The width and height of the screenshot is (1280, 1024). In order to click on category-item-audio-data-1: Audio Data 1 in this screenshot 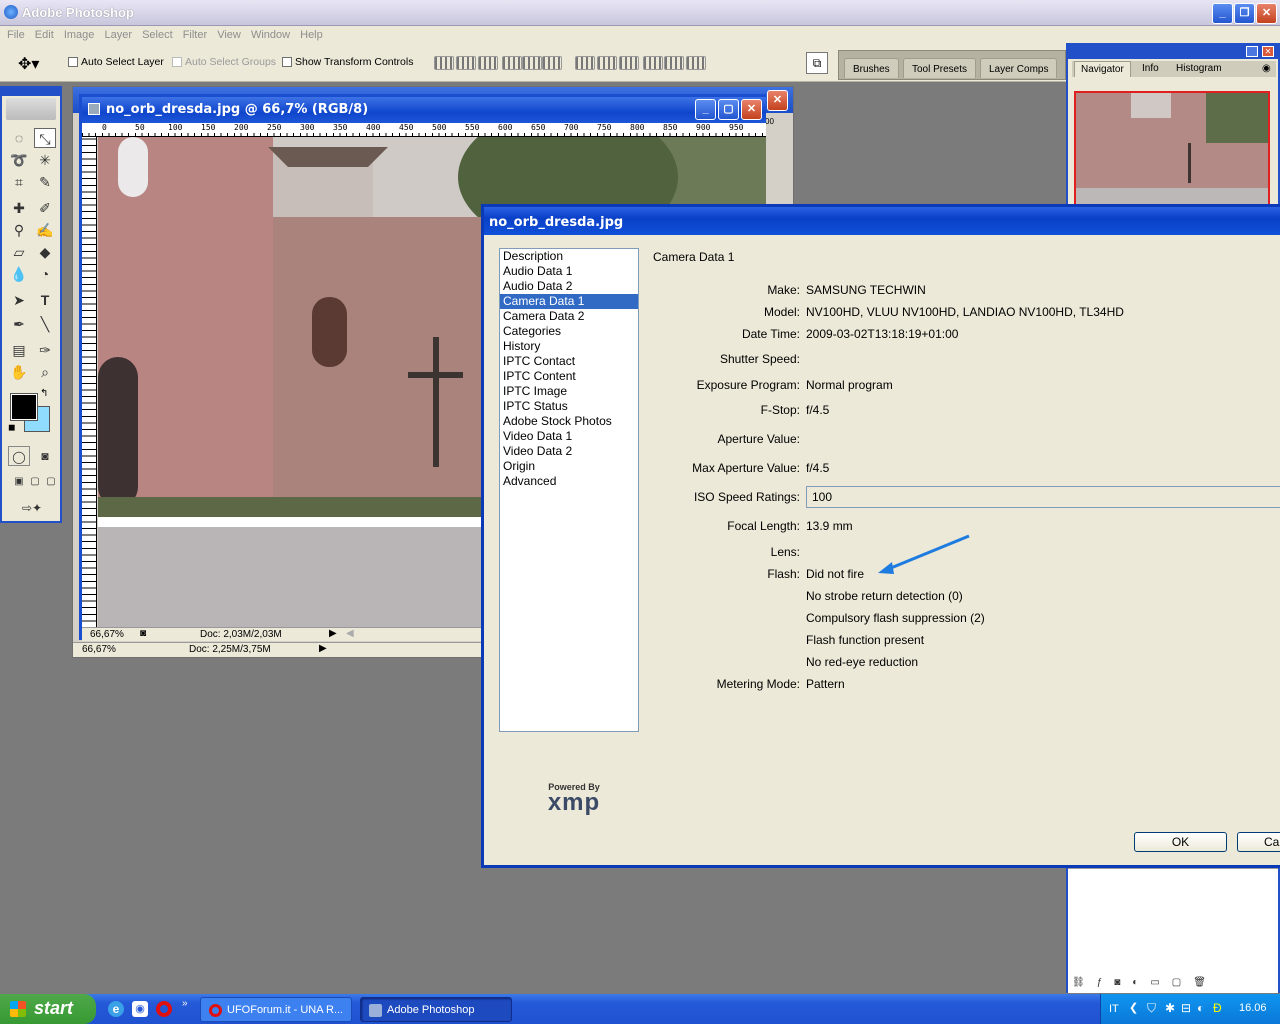, I will do `click(569, 271)`.